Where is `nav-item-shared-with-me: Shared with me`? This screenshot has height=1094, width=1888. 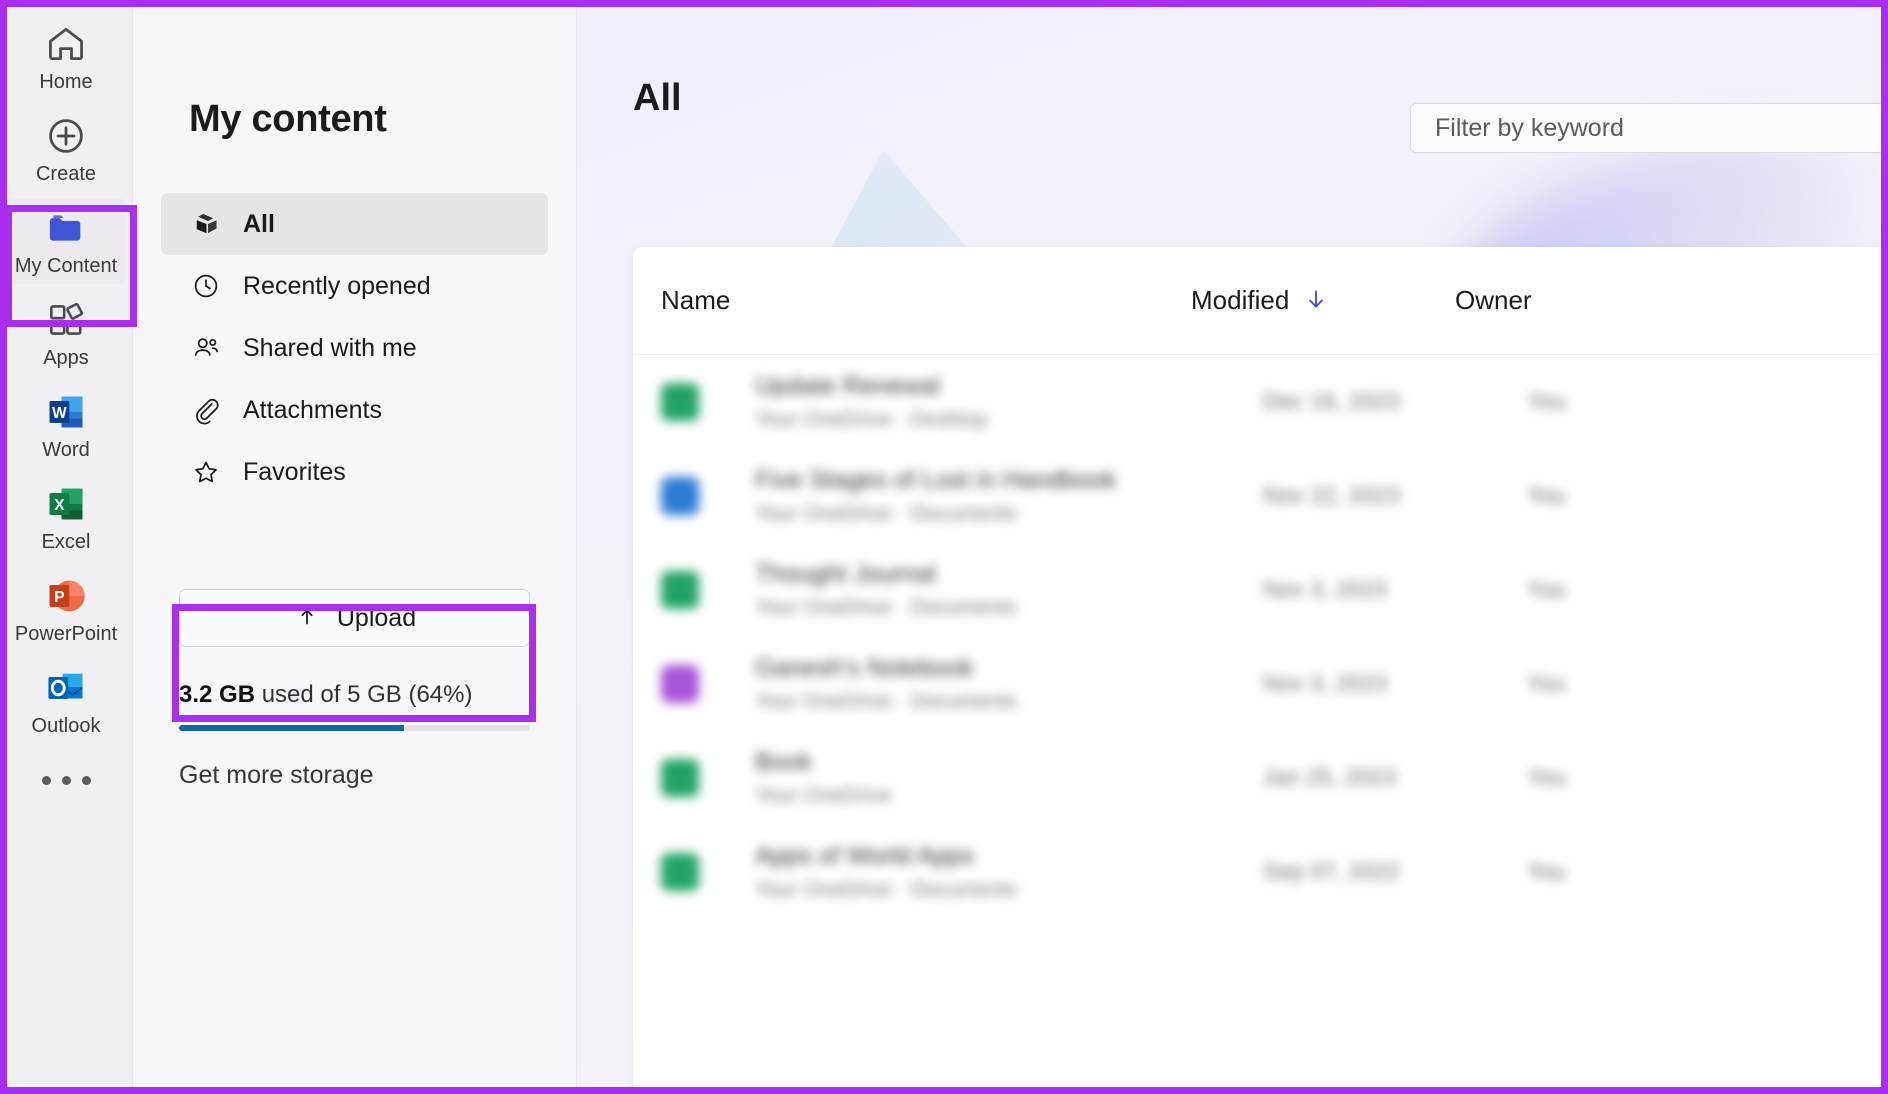 nav-item-shared-with-me: Shared with me is located at coordinates (354, 348).